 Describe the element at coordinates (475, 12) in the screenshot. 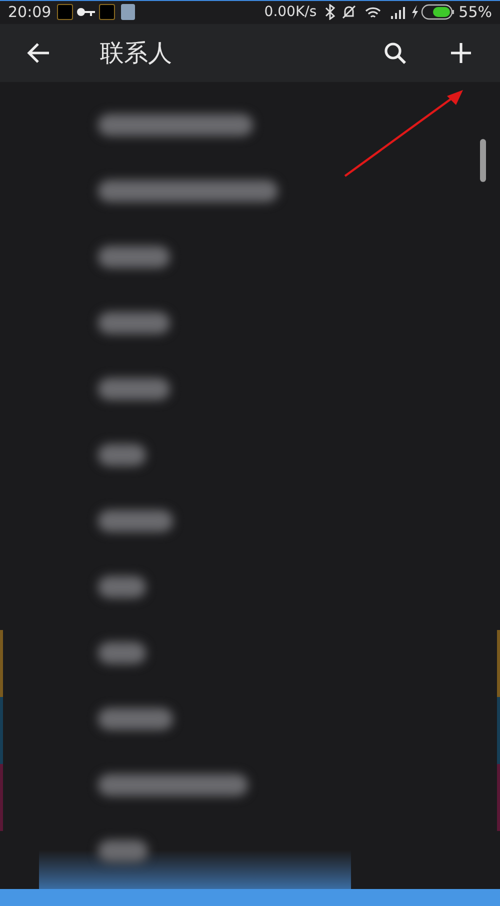

I see `battery-percent: 55%` at that location.